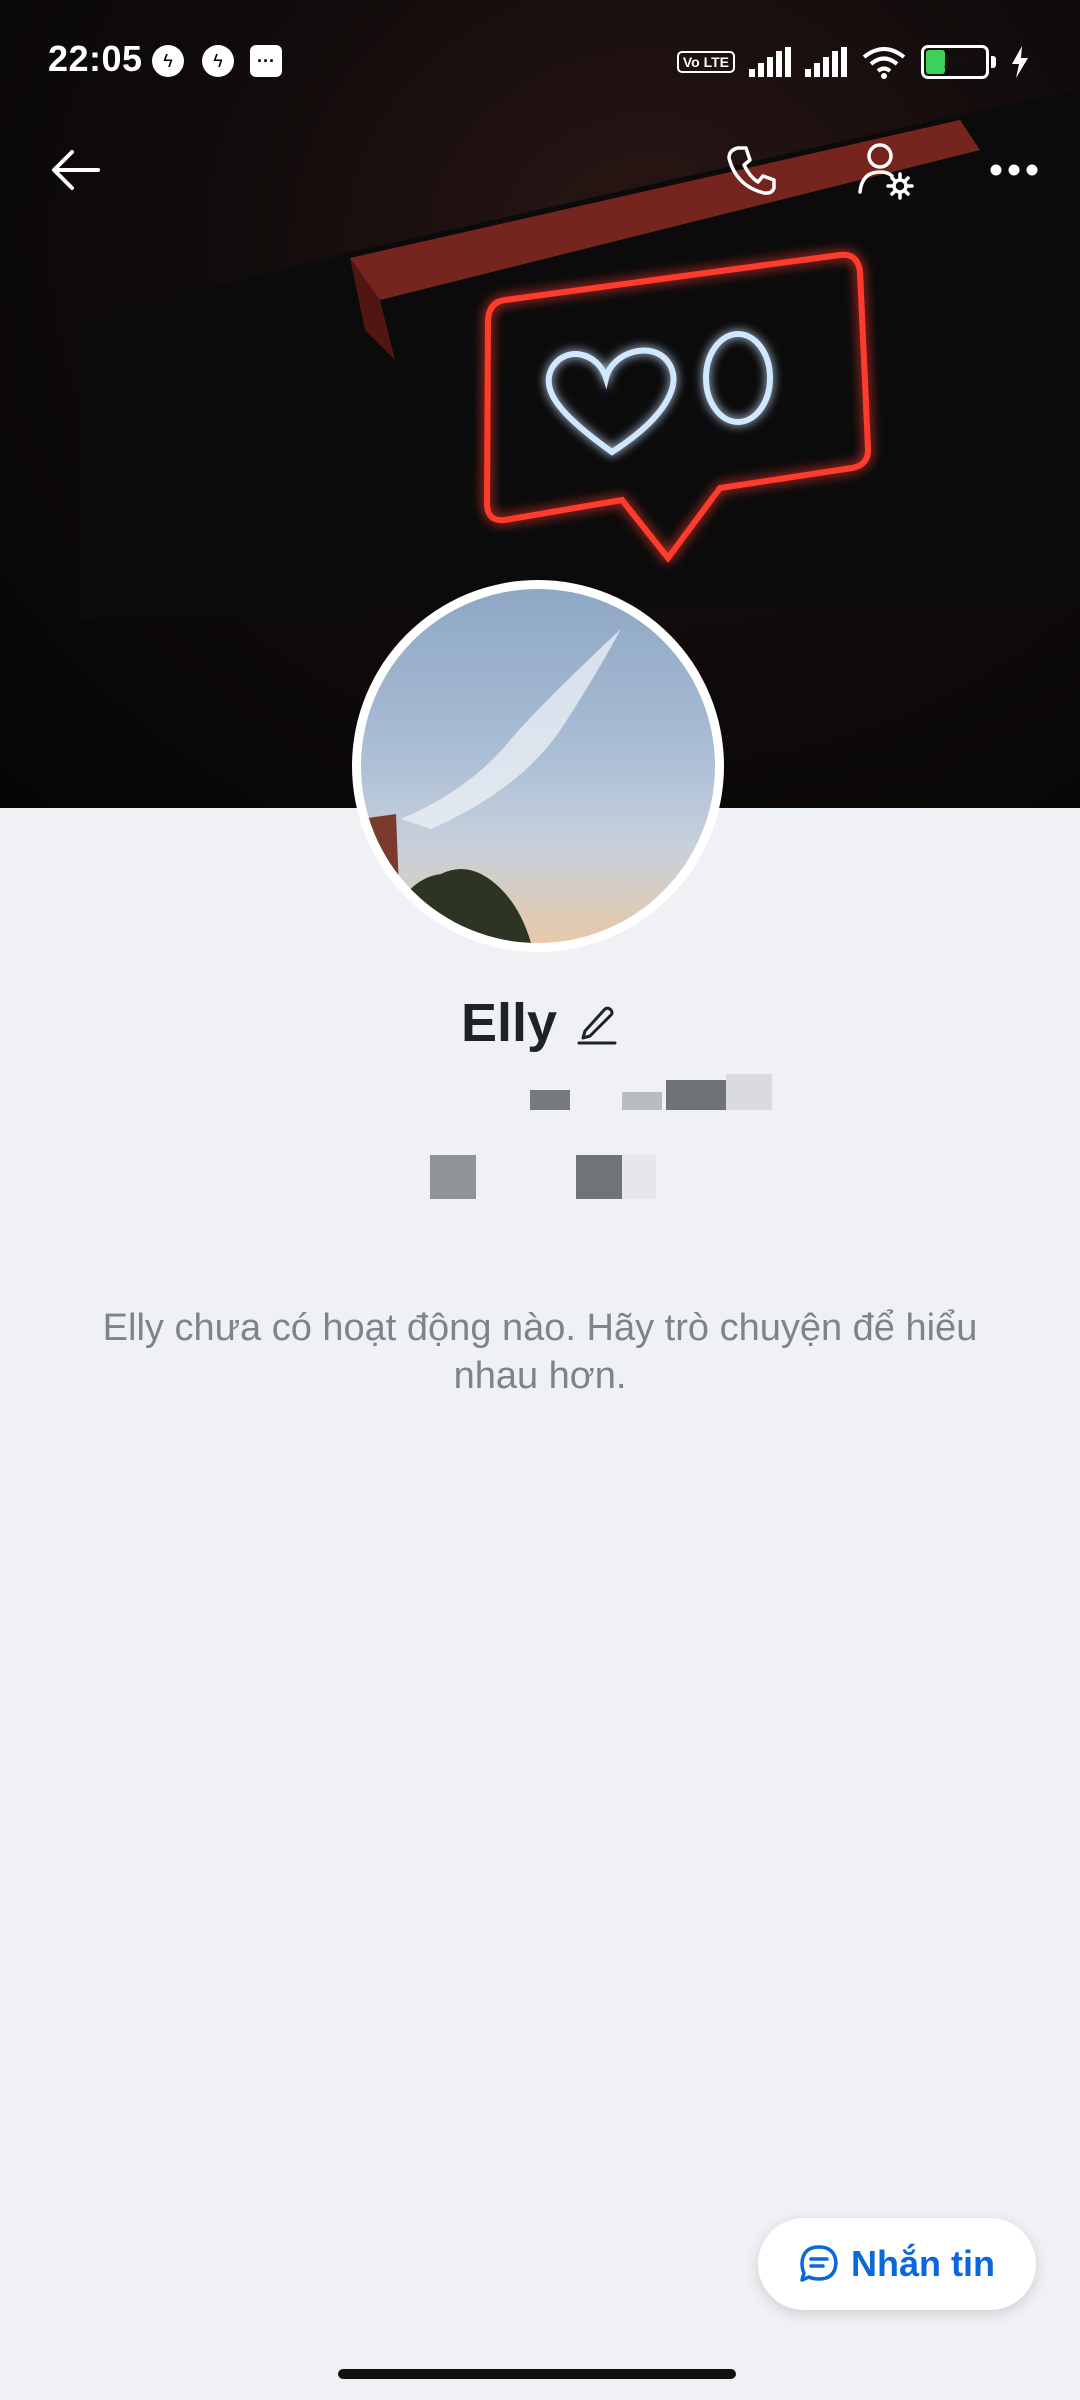 The height and width of the screenshot is (2400, 1080). What do you see at coordinates (537, 2374) in the screenshot?
I see `home-indicator` at bounding box center [537, 2374].